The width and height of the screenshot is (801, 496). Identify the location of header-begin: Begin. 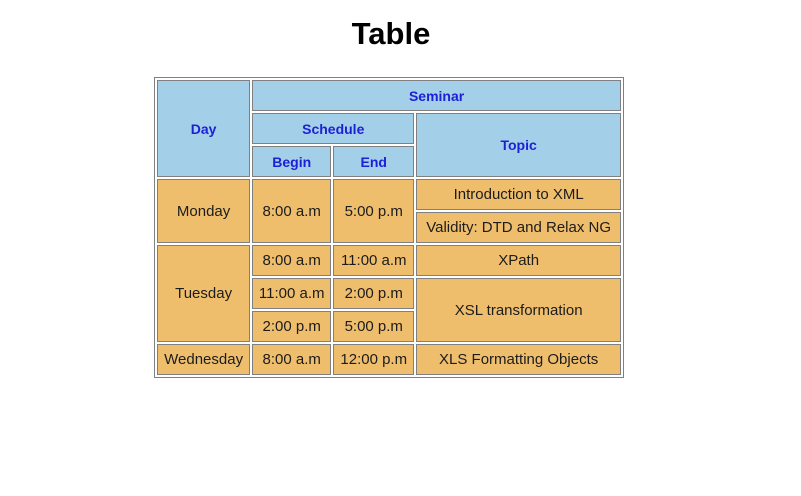
(292, 161).